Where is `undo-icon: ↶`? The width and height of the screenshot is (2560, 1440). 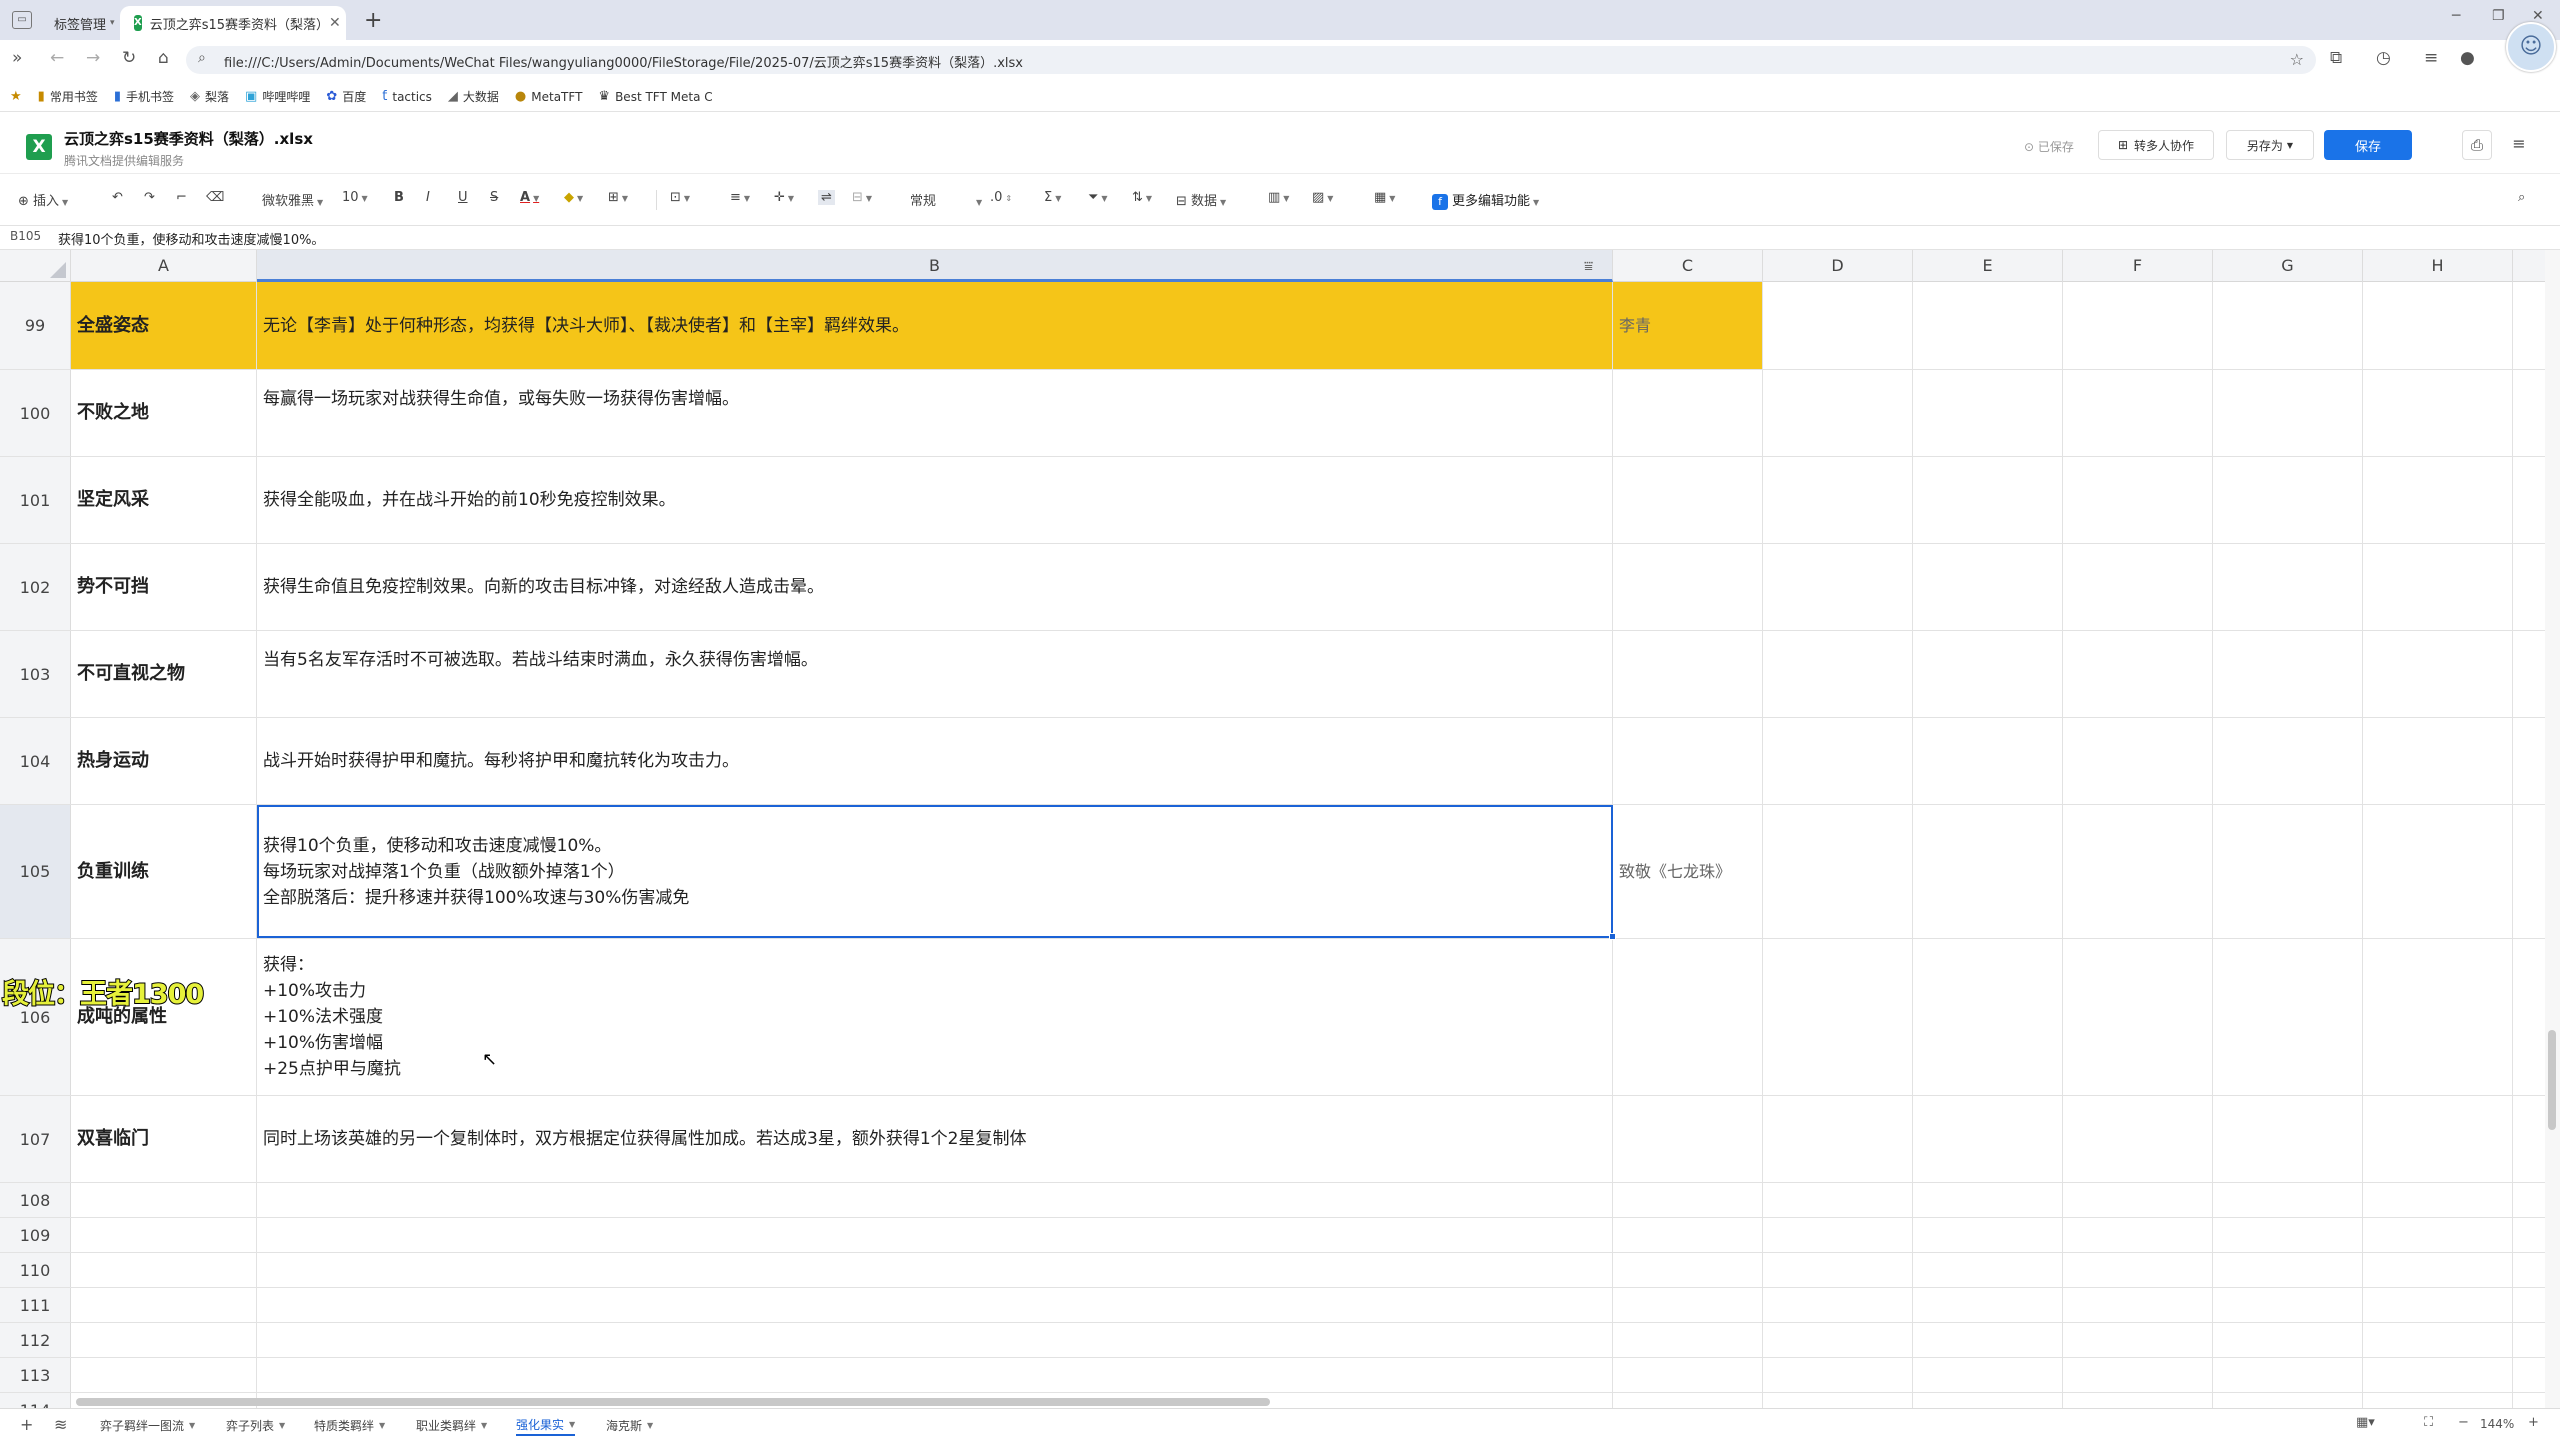
undo-icon: ↶ is located at coordinates (117, 197).